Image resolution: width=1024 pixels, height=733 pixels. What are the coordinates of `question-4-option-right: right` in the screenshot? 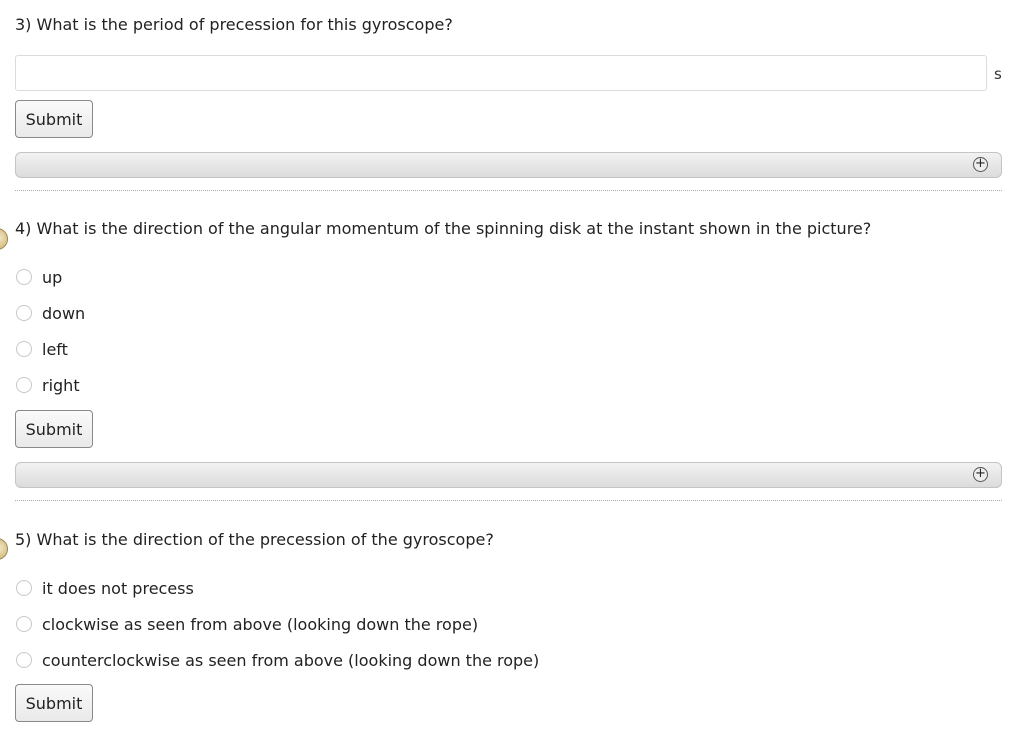 It's located at (47, 385).